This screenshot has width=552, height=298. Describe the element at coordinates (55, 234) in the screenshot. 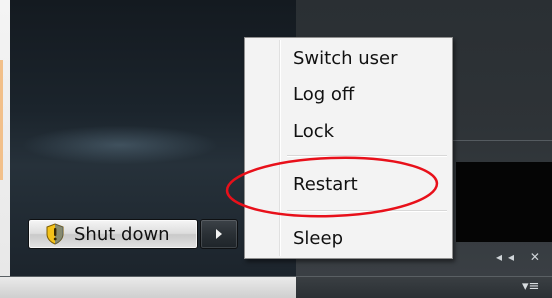

I see `uac-shield-icon` at that location.